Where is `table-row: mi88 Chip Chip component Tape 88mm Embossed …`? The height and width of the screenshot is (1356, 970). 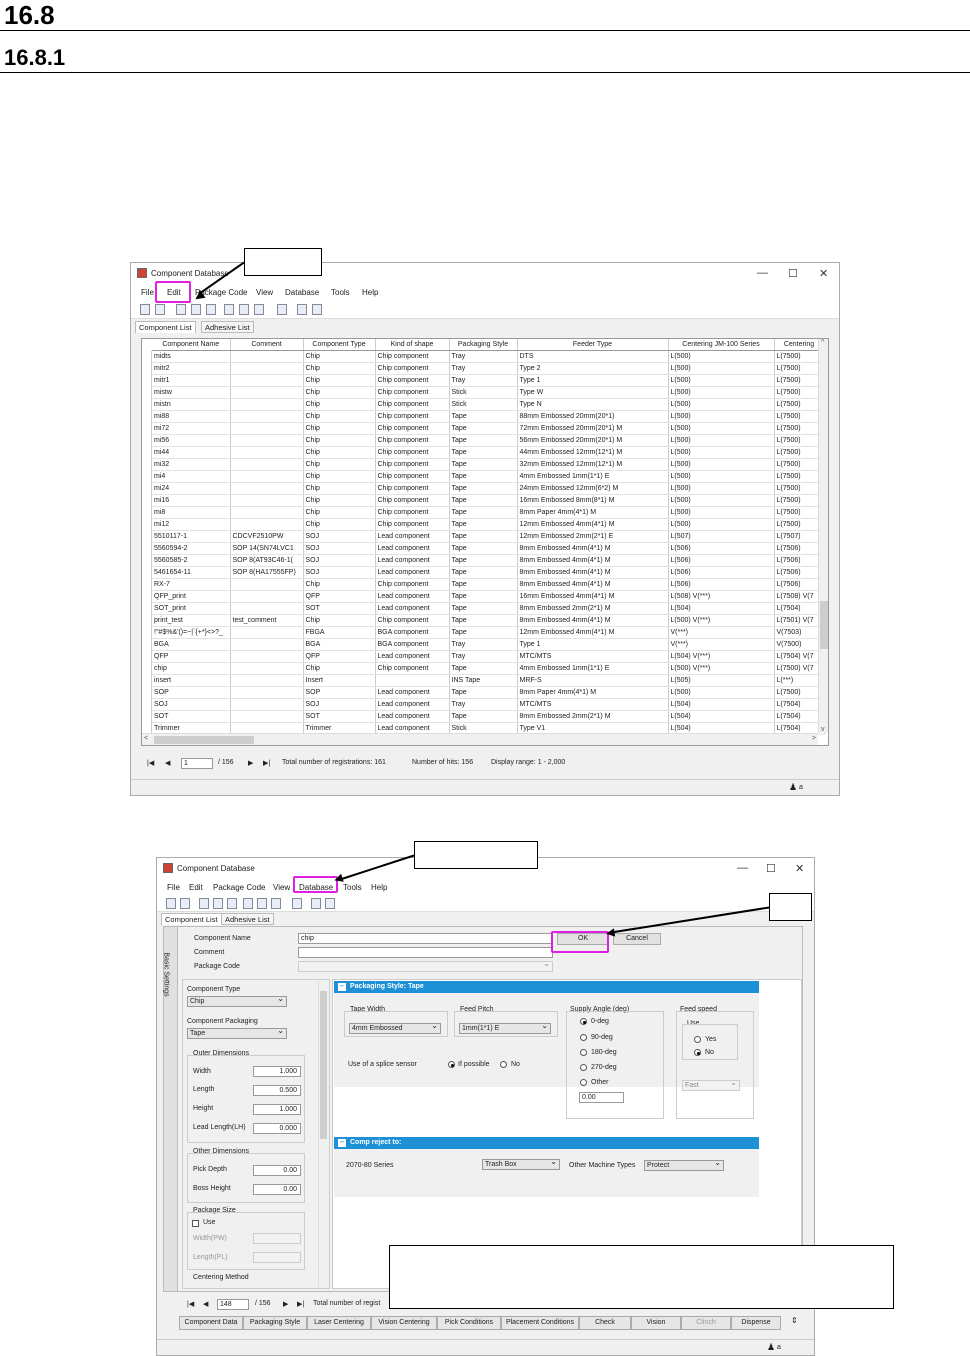
table-row: mi88 Chip Chip component Tape 88mm Embossed … is located at coordinates (488, 417).